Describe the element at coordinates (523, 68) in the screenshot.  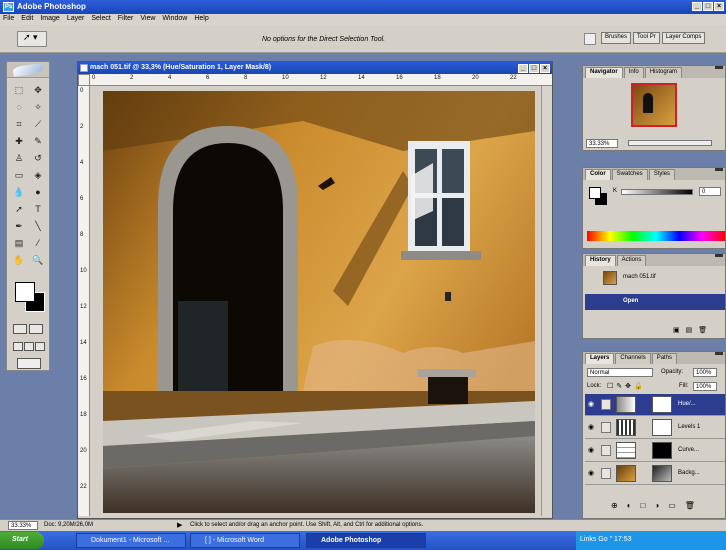
I see `doc-minimize-button: _` at that location.